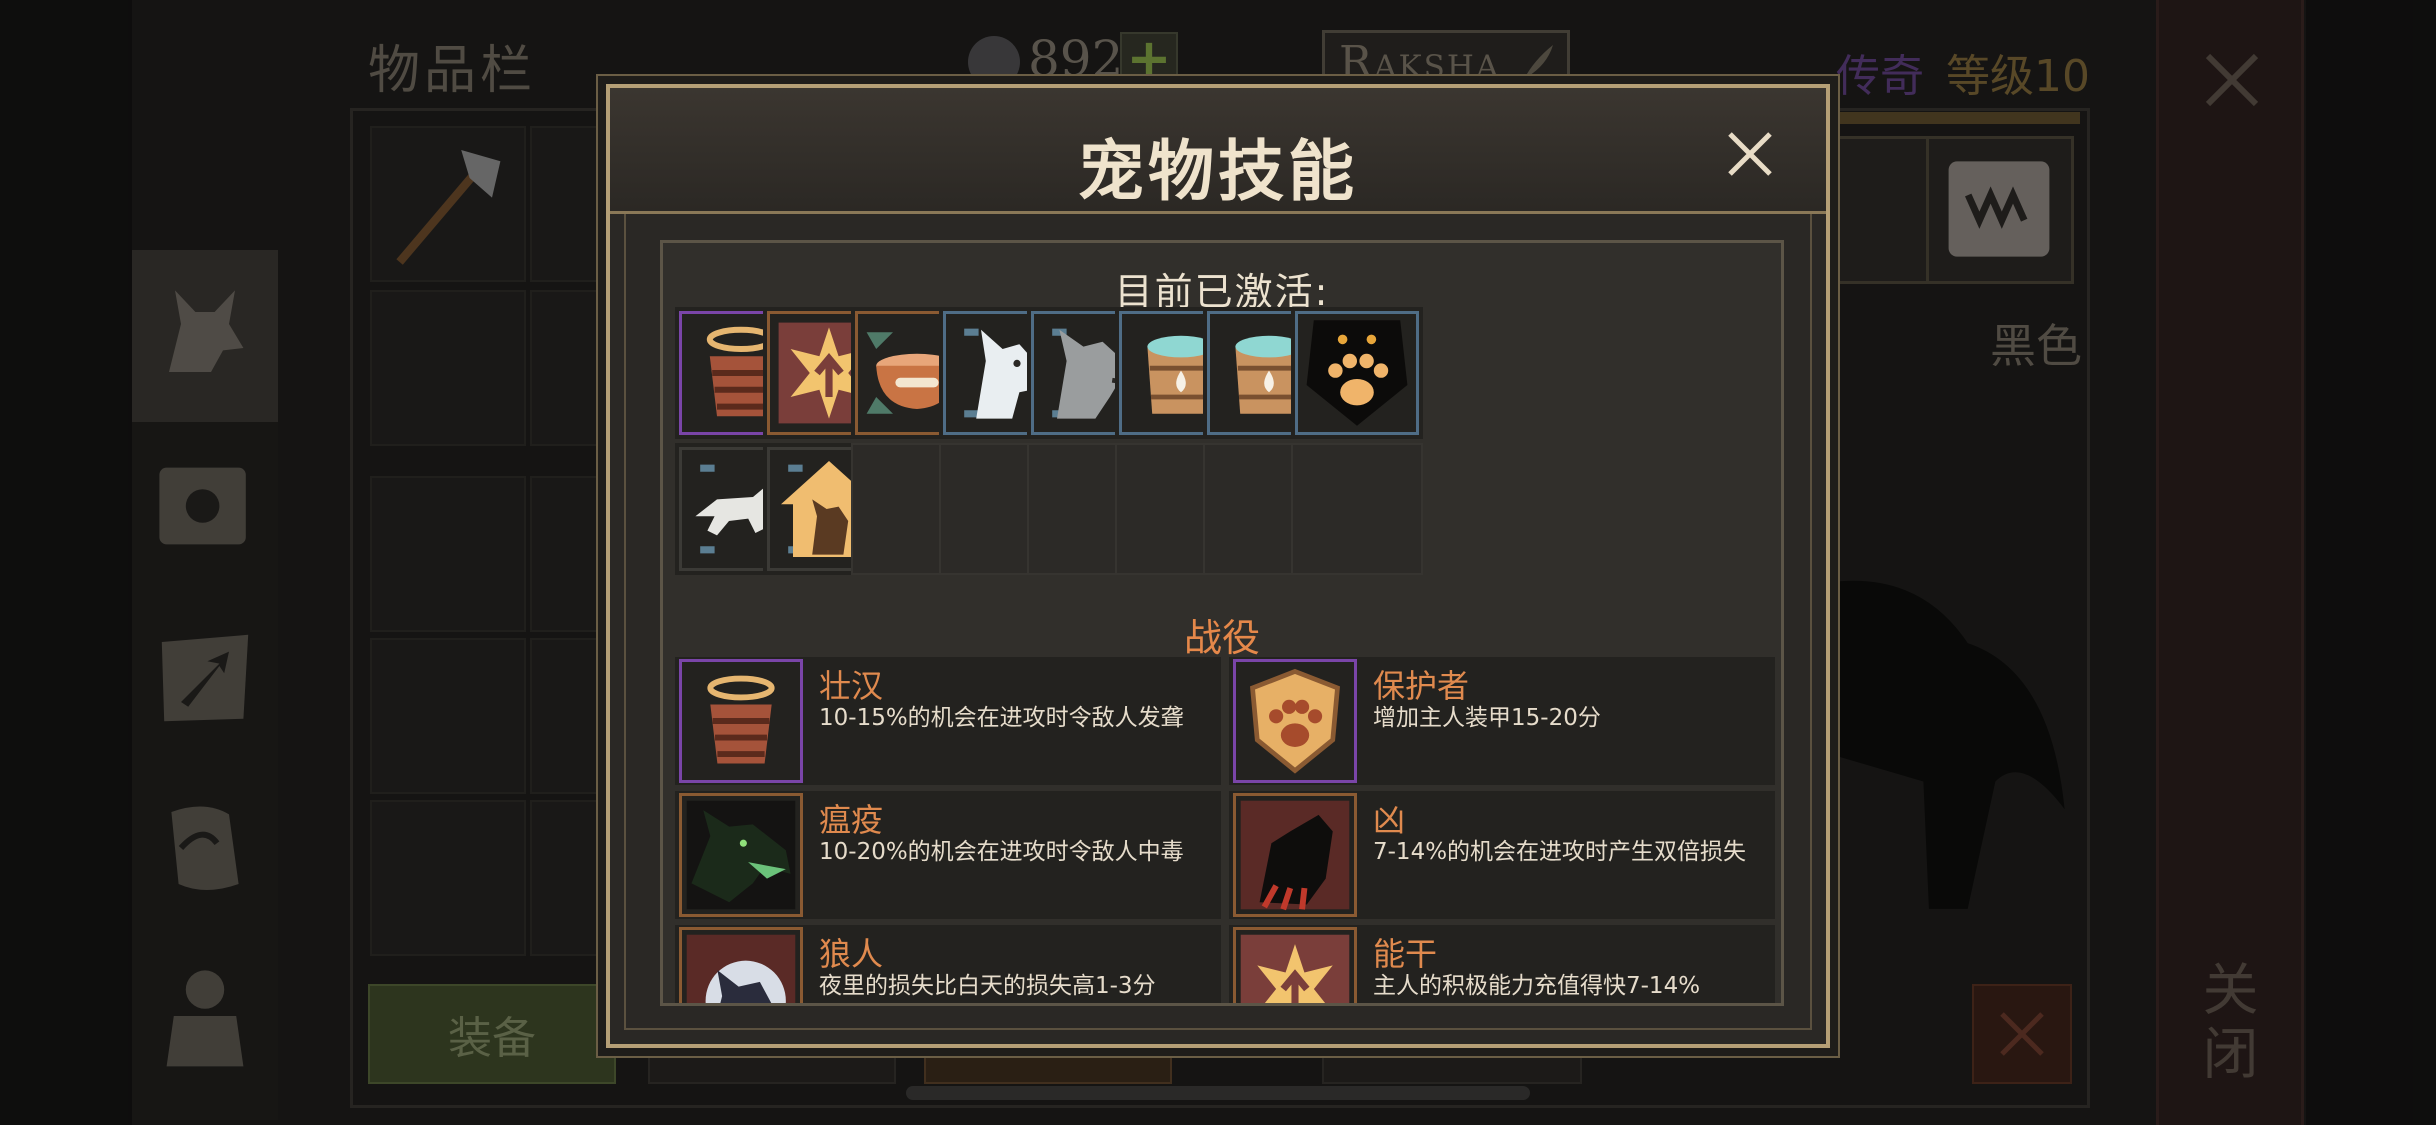 Image resolution: width=2436 pixels, height=1125 pixels. I want to click on skill-row-werewolf: 狼人 夜里的损失比白天的损失高1-3分, so click(948, 964).